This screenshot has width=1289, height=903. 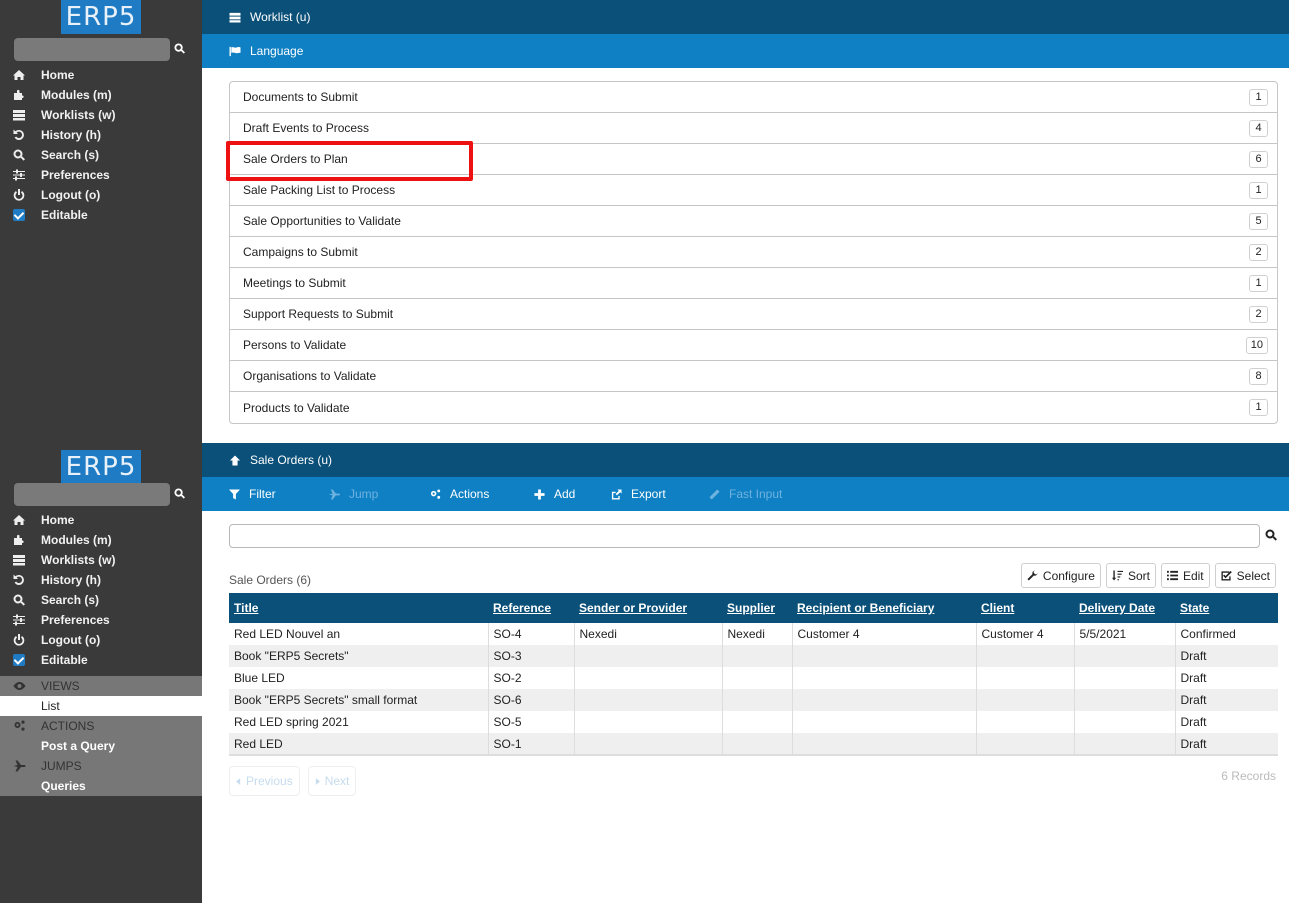 I want to click on worklist-item-label: Products to Validate, so click(x=296, y=407).